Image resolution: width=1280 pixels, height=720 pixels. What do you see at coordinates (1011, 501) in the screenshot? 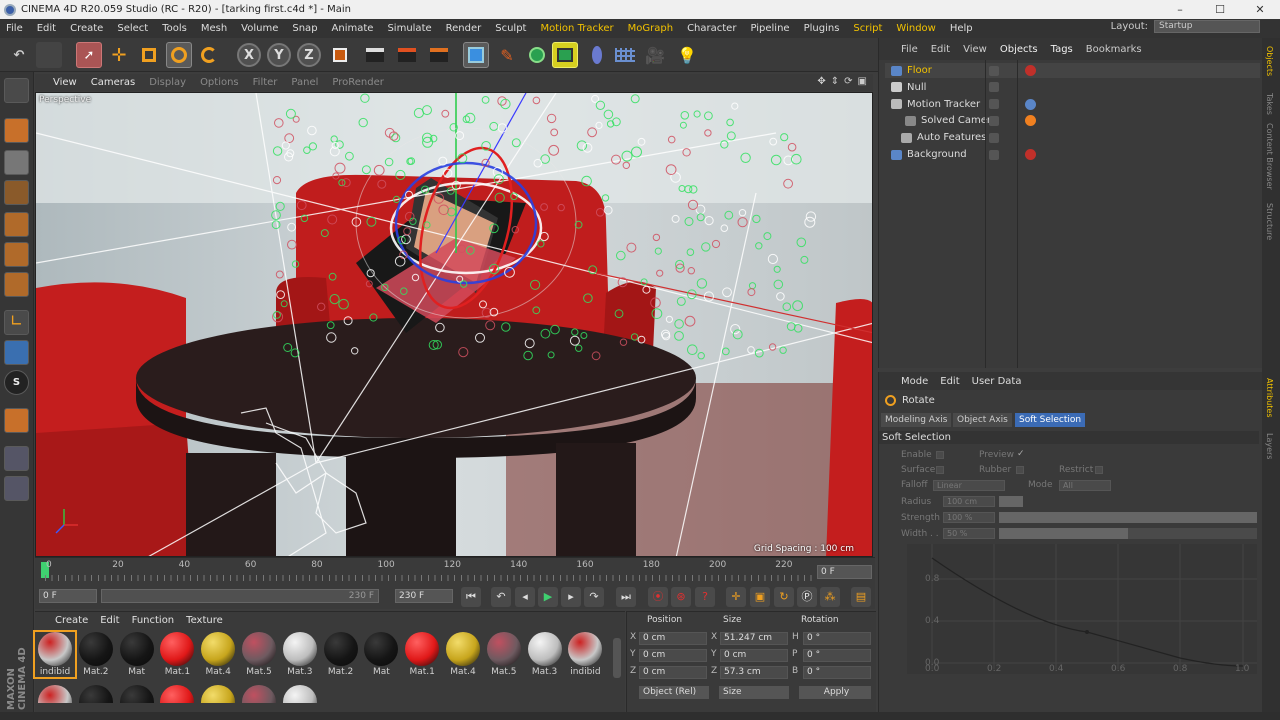
I see `radius-slider` at bounding box center [1011, 501].